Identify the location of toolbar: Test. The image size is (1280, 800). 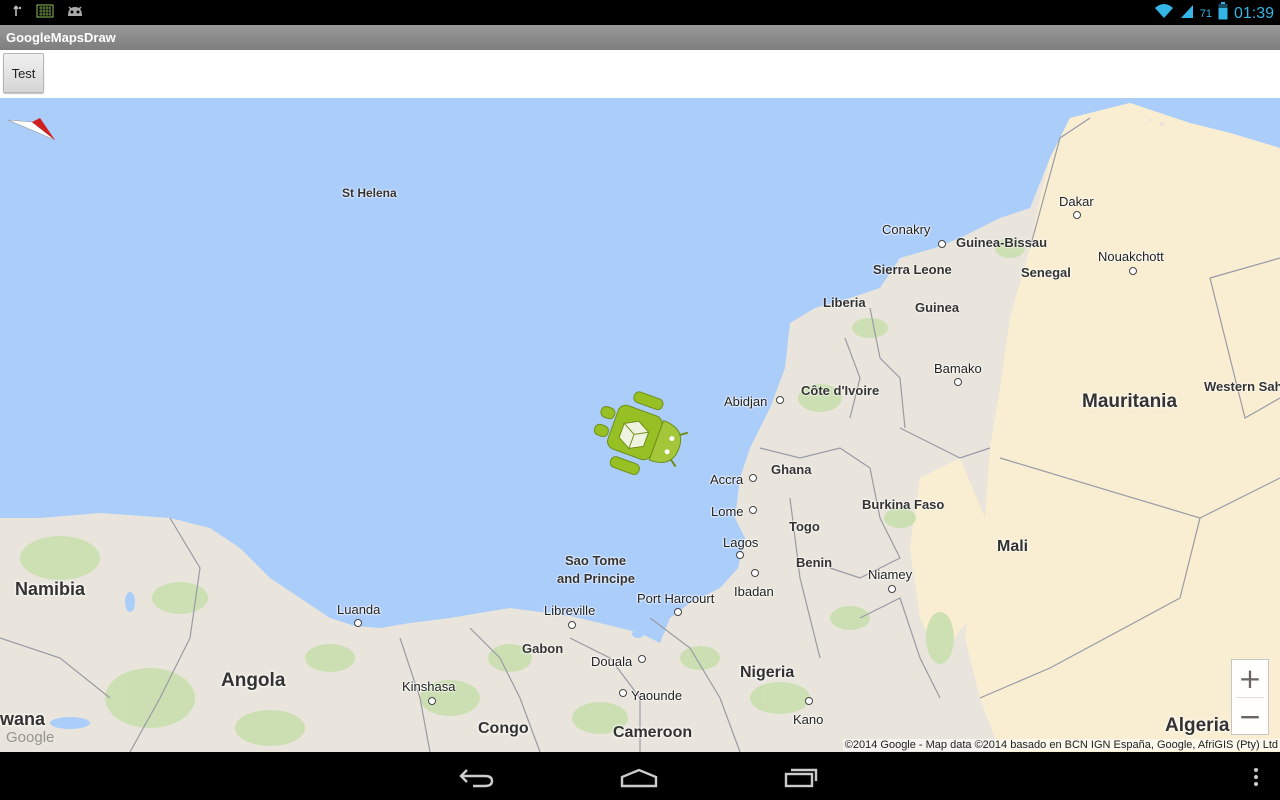
(640, 74).